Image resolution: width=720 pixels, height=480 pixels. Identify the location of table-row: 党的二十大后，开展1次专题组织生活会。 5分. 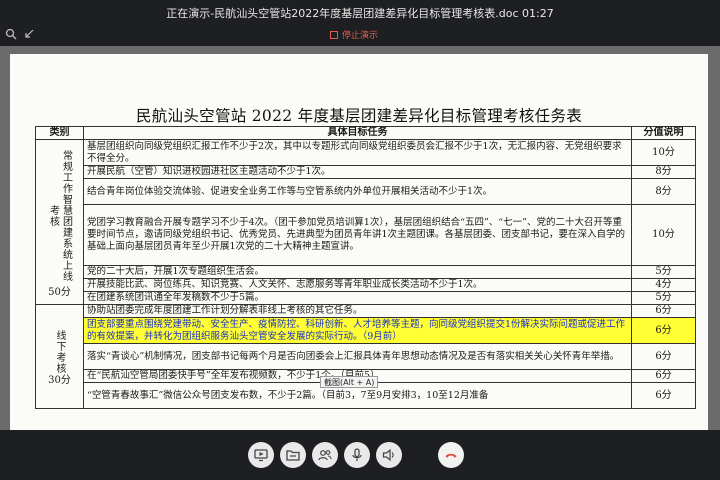
(366, 272).